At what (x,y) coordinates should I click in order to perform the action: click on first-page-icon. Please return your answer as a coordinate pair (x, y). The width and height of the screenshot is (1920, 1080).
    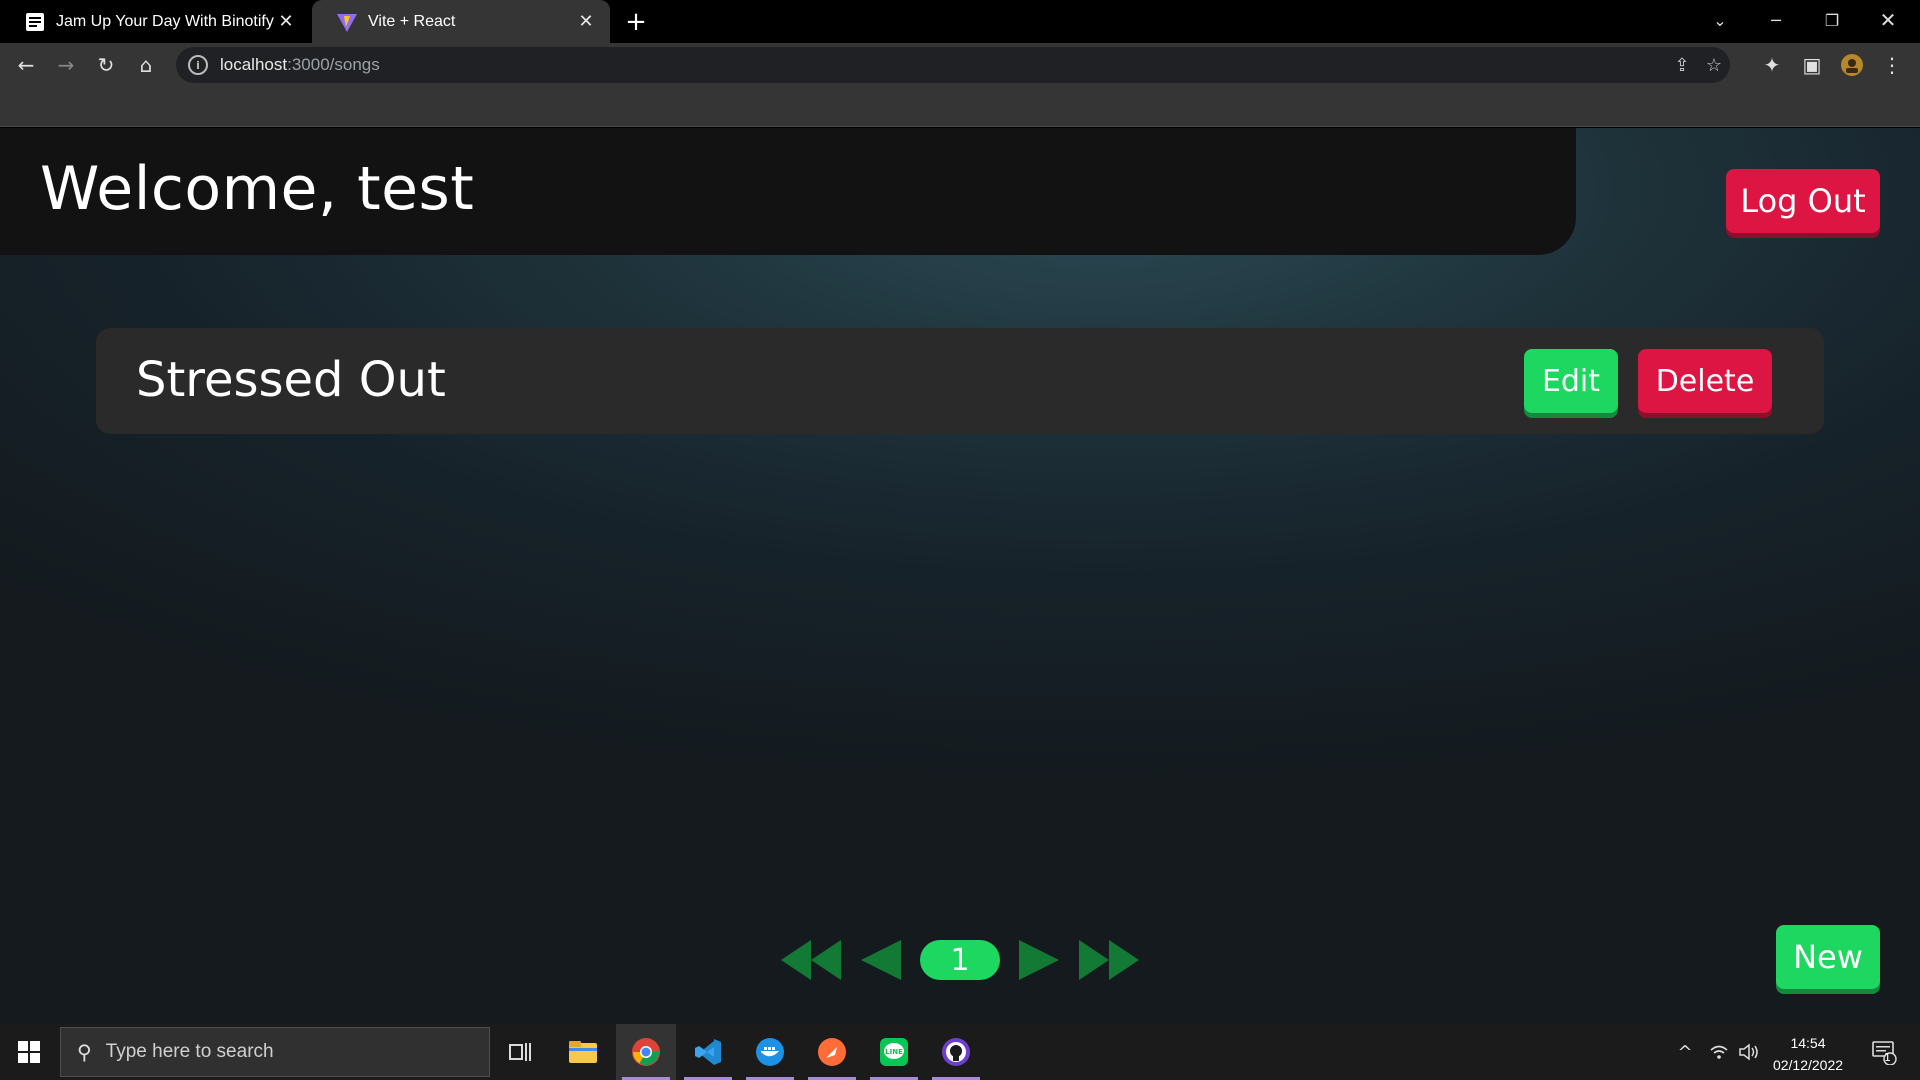
    Looking at the image, I should click on (811, 960).